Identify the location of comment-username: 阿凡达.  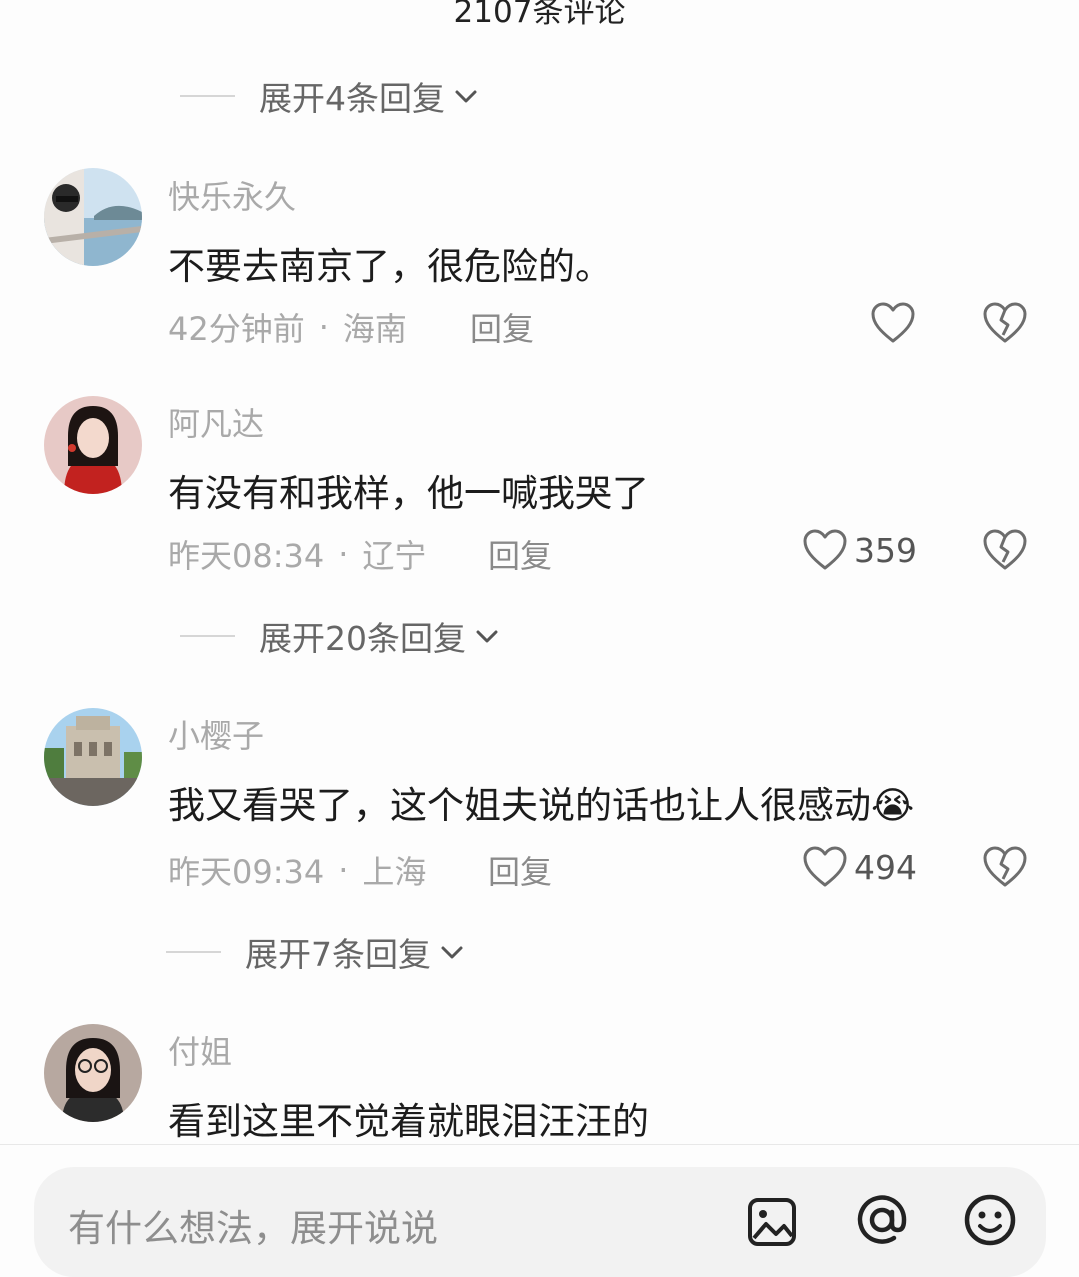
(216, 422).